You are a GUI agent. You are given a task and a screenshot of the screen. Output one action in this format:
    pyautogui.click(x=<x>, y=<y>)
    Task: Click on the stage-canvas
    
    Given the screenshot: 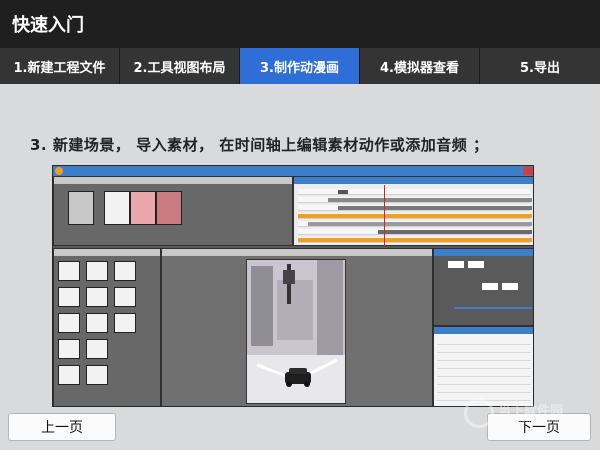 What is the action you would take?
    pyautogui.click(x=296, y=331)
    